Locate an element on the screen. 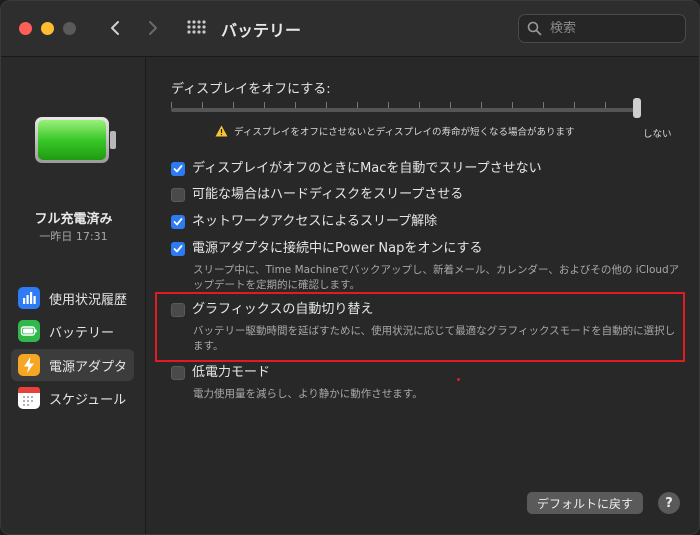 Image resolution: width=700 pixels, height=535 pixels. option-label: グラフィックスの自動切り替え is located at coordinates (283, 309).